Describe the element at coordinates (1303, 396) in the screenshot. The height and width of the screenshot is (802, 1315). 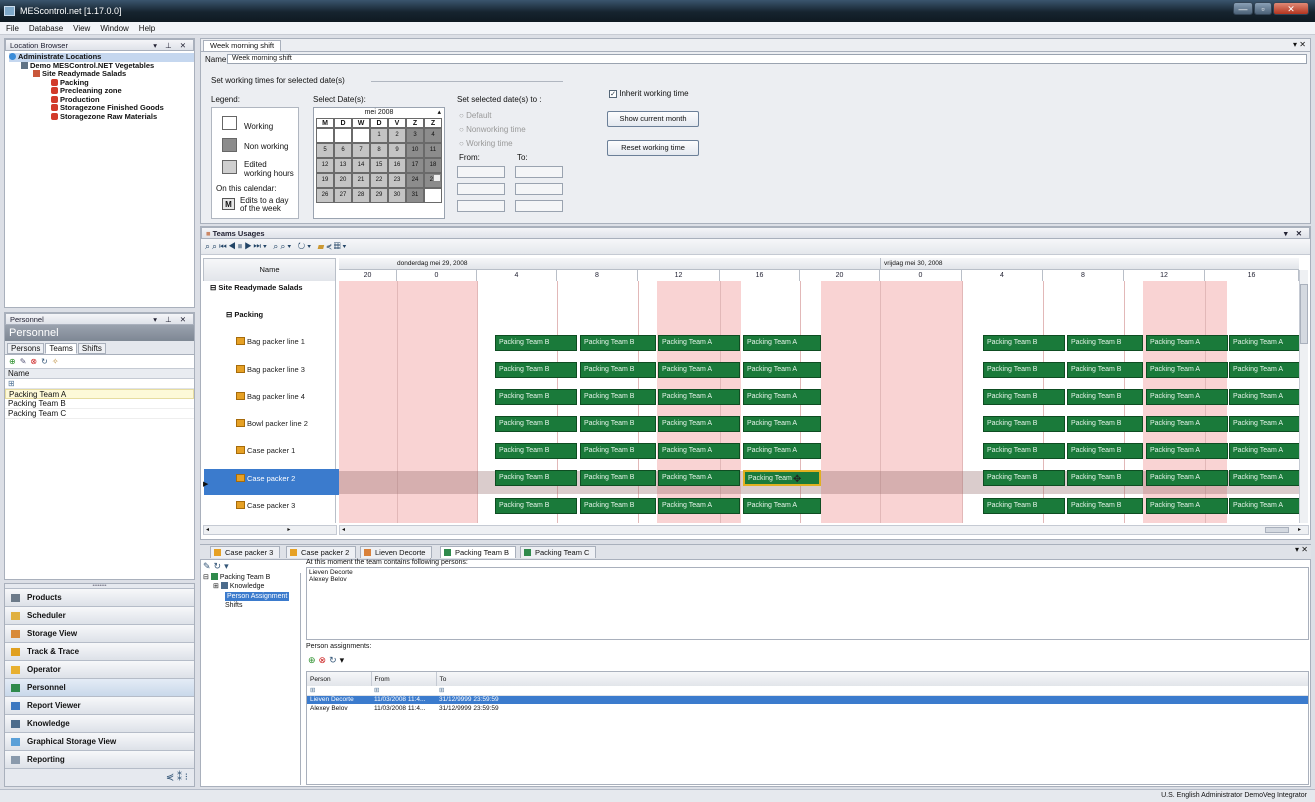
I see `gantt-vscrollbar` at that location.